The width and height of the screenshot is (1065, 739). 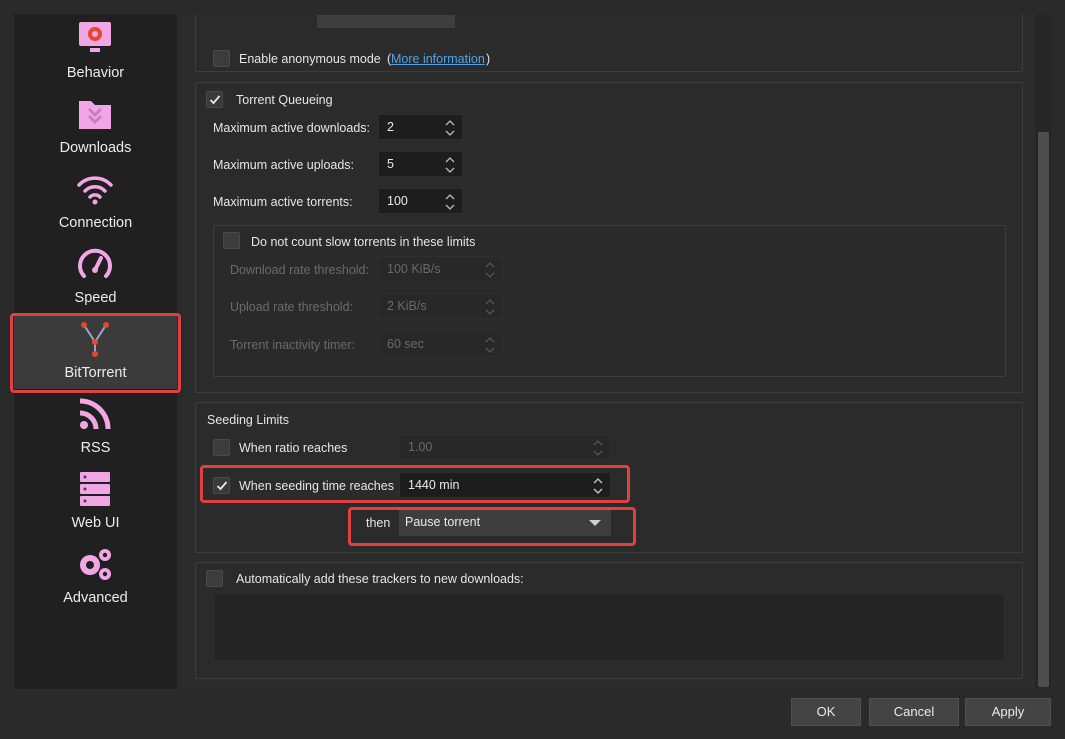 I want to click on sidebar-item-label: RSS, so click(x=95, y=448).